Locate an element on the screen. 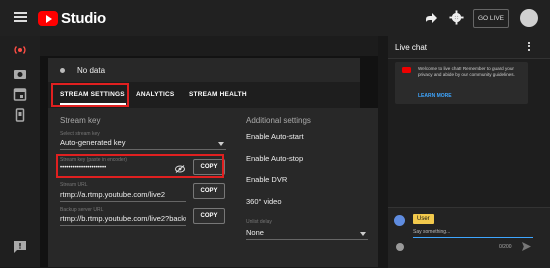  stream-status-row: No data is located at coordinates (204, 70).